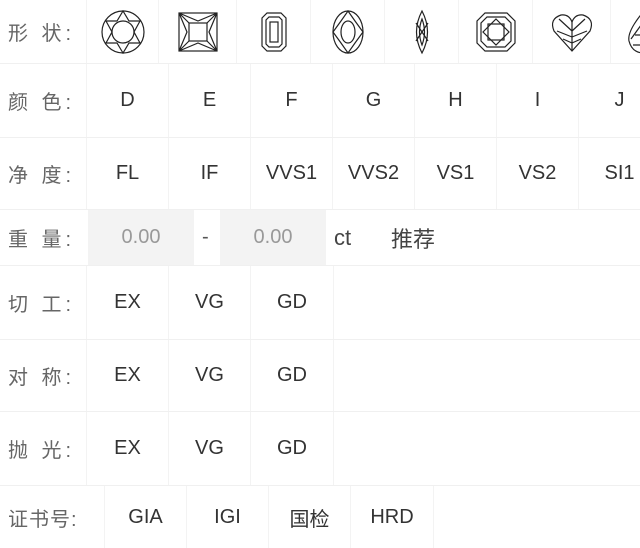  Describe the element at coordinates (392, 517) in the screenshot. I see `certificate-option: HRD` at that location.